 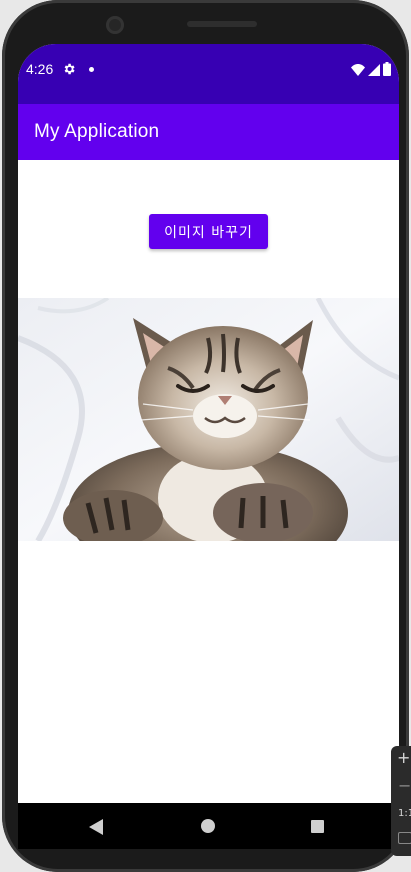 I want to click on front-camera, so click(x=115, y=25).